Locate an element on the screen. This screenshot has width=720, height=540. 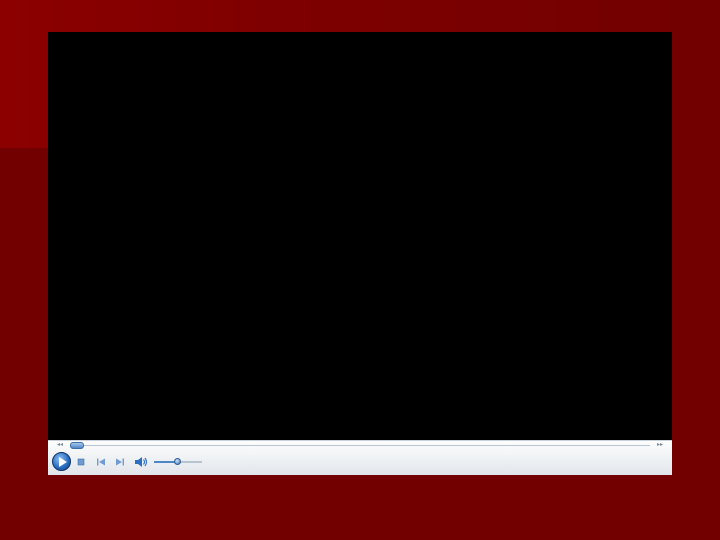
seek-bar-row: ◂◂ ▸▸ is located at coordinates (360, 446).